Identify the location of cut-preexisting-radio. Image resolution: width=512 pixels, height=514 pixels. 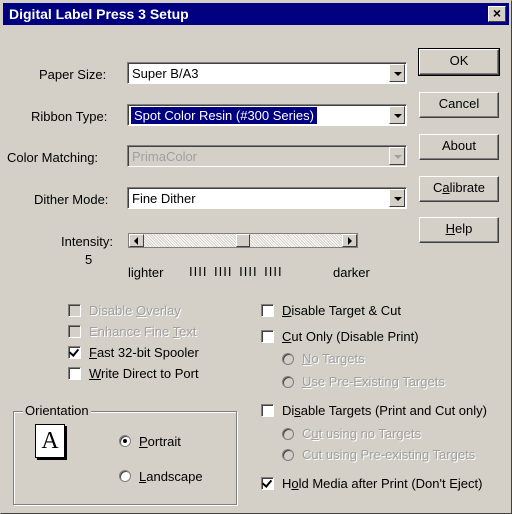
(288, 455).